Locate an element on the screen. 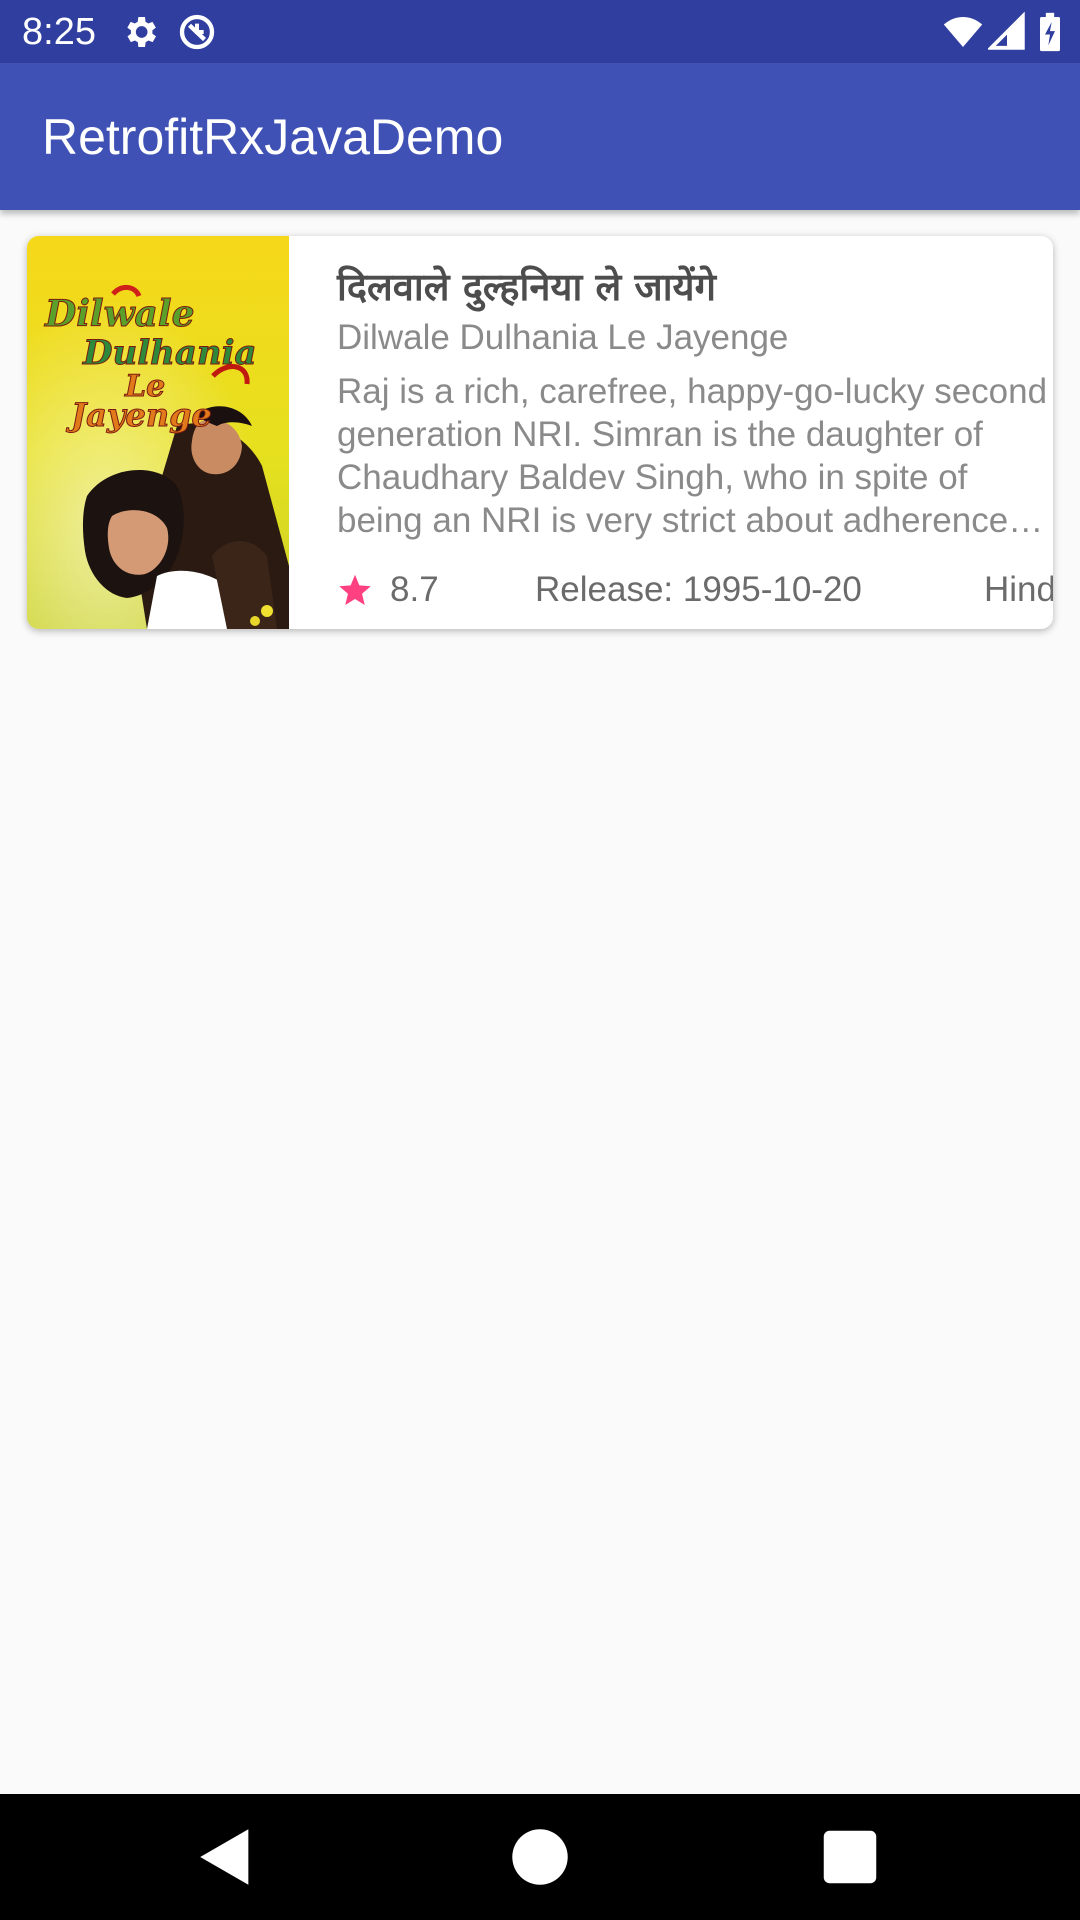 The image size is (1080, 1920). signal-icon is located at coordinates (1006, 31).